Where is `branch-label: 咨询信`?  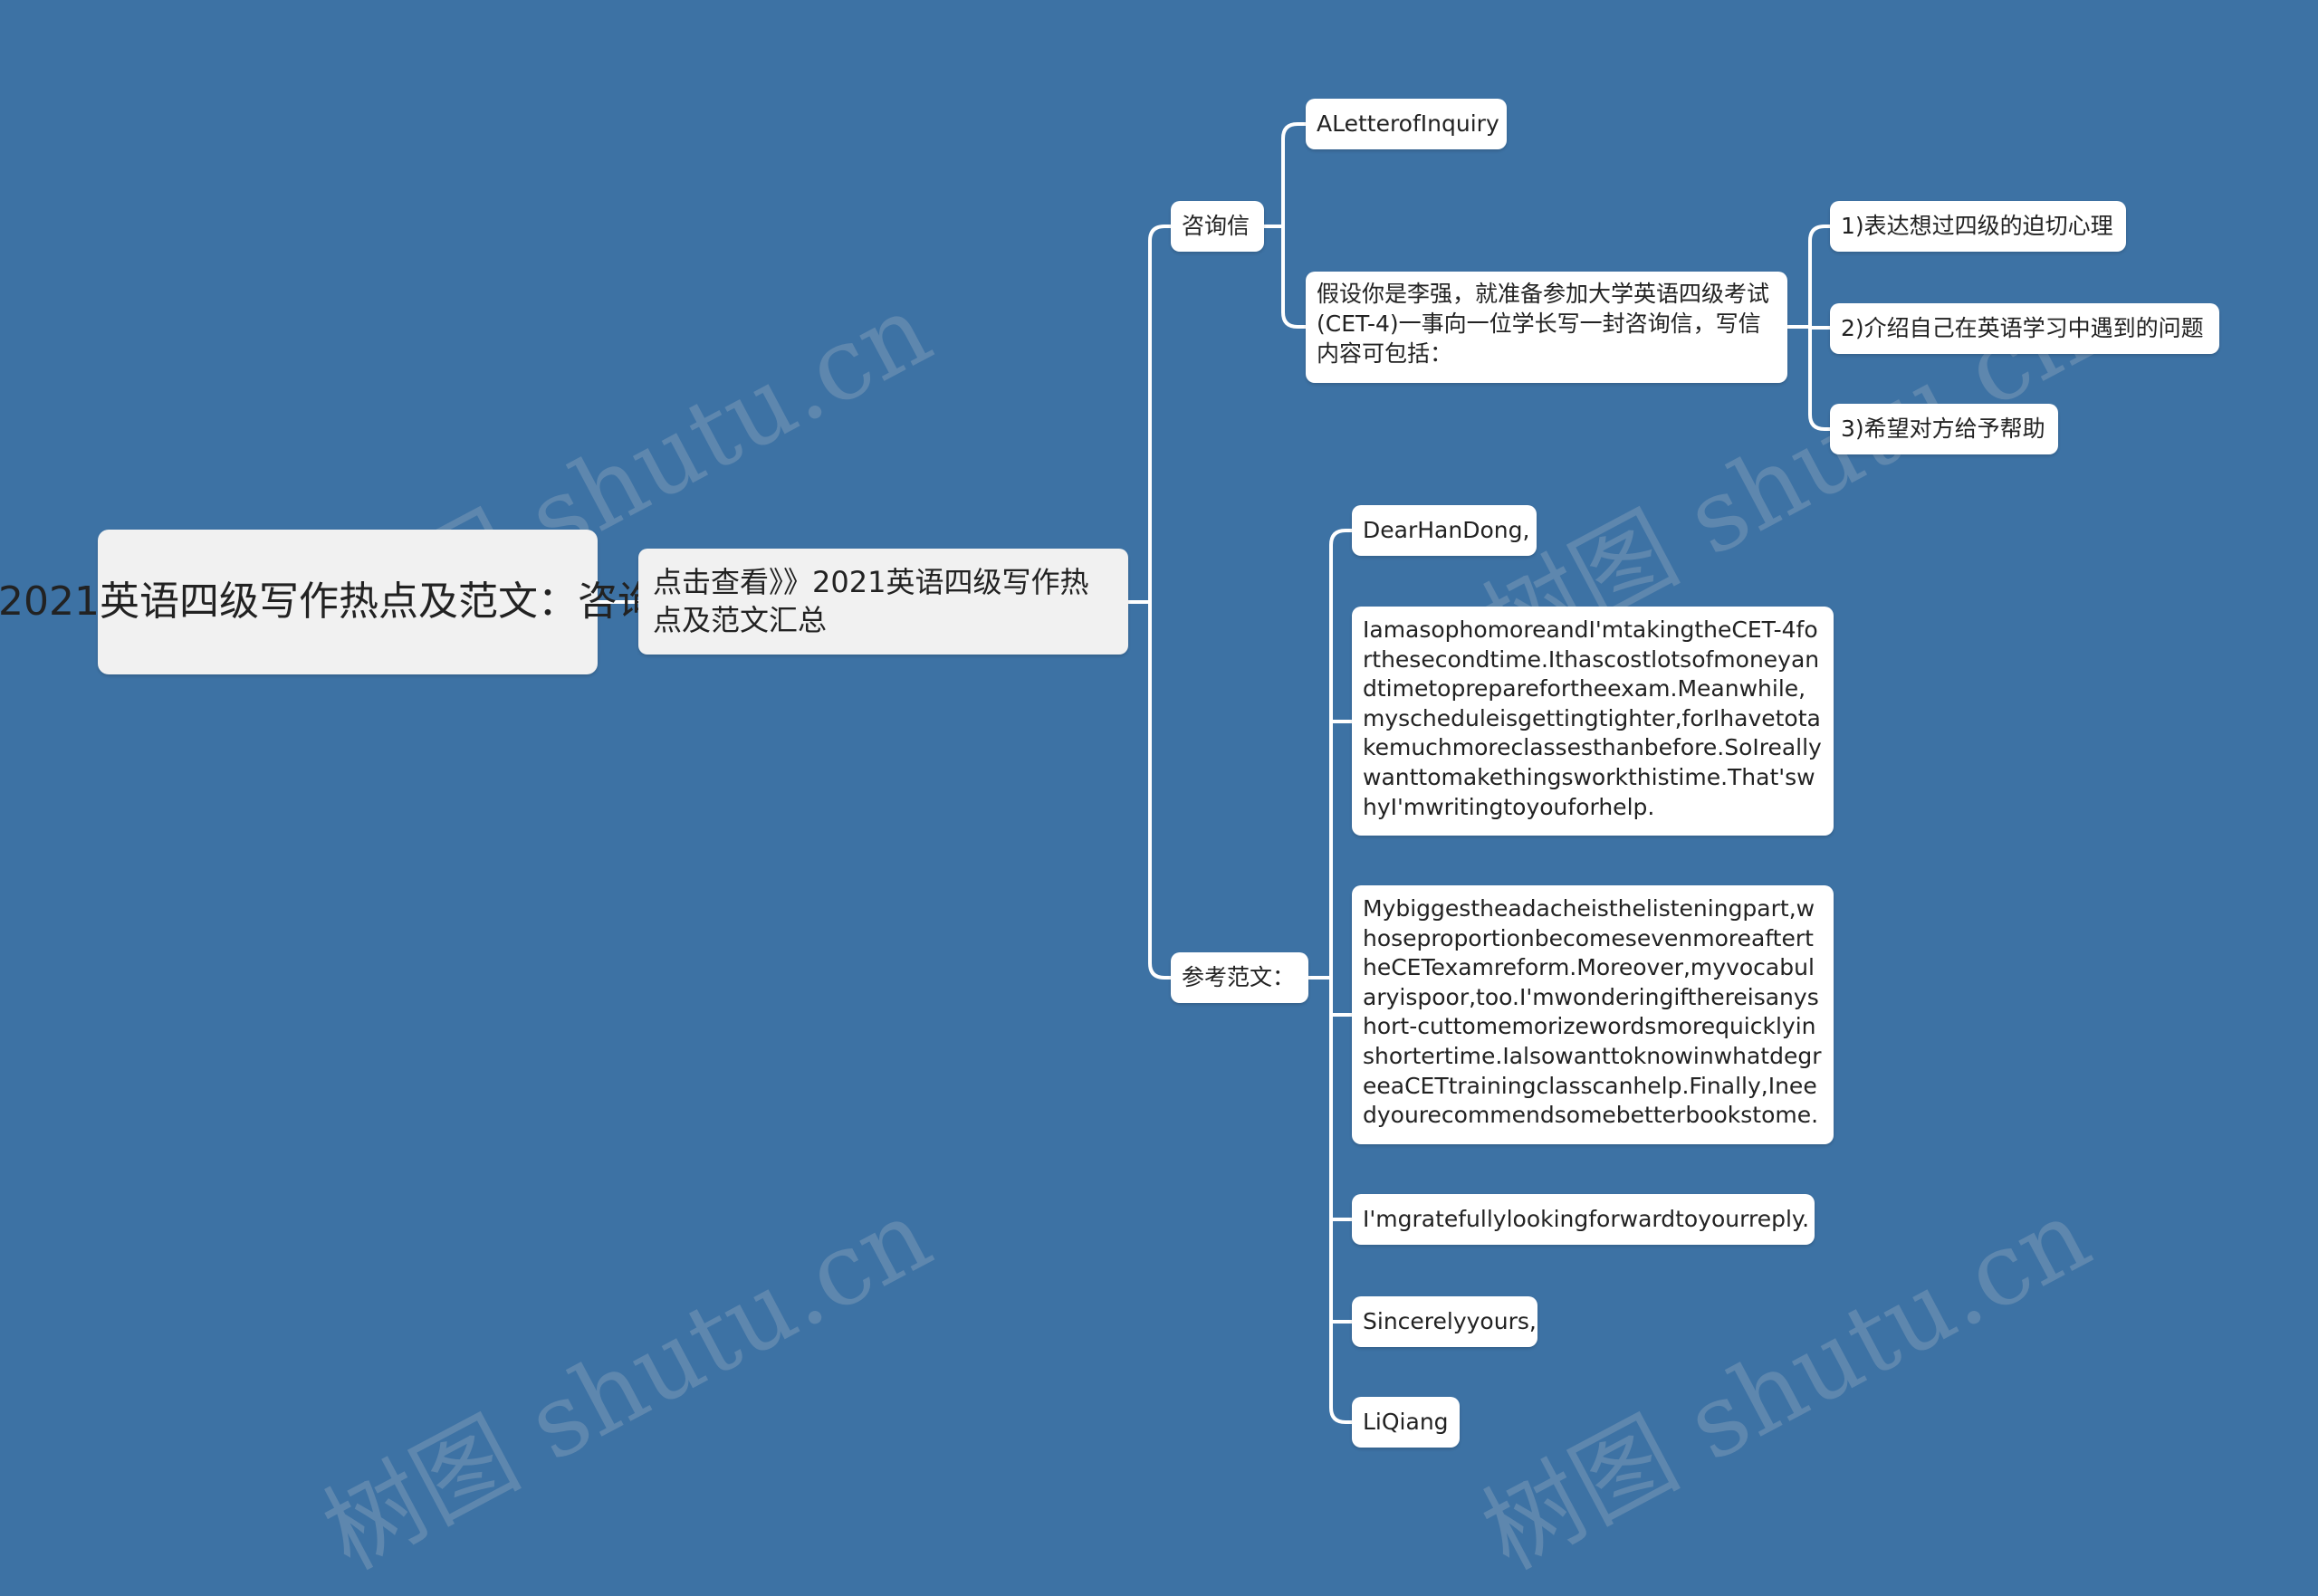
branch-label: 咨询信 is located at coordinates (1216, 226).